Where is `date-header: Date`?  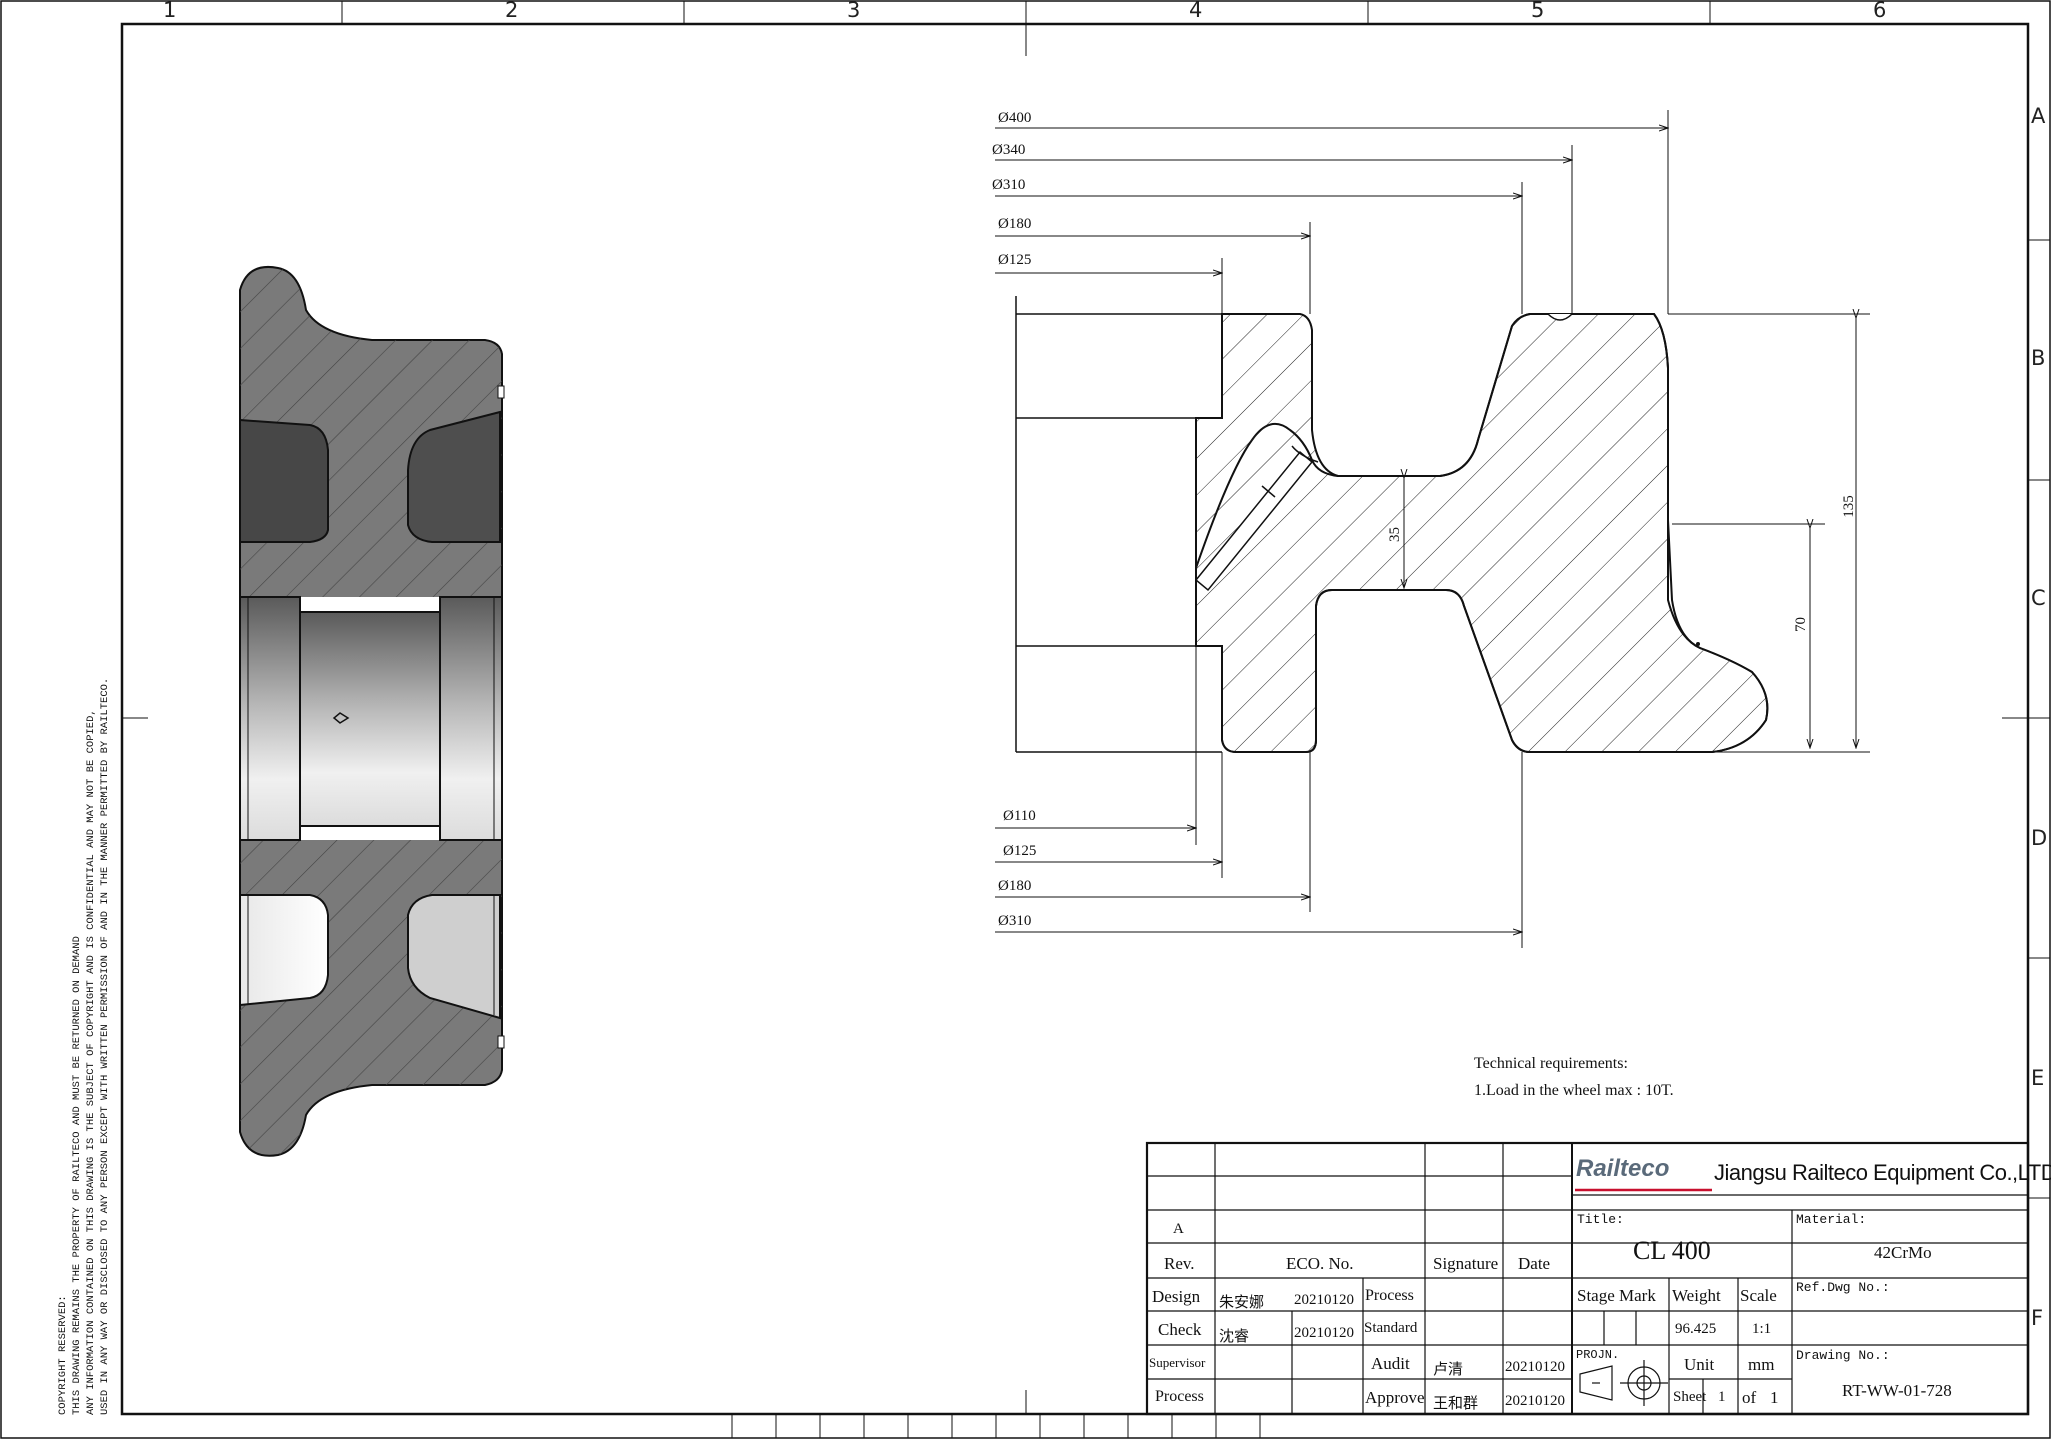 date-header: Date is located at coordinates (1534, 1263).